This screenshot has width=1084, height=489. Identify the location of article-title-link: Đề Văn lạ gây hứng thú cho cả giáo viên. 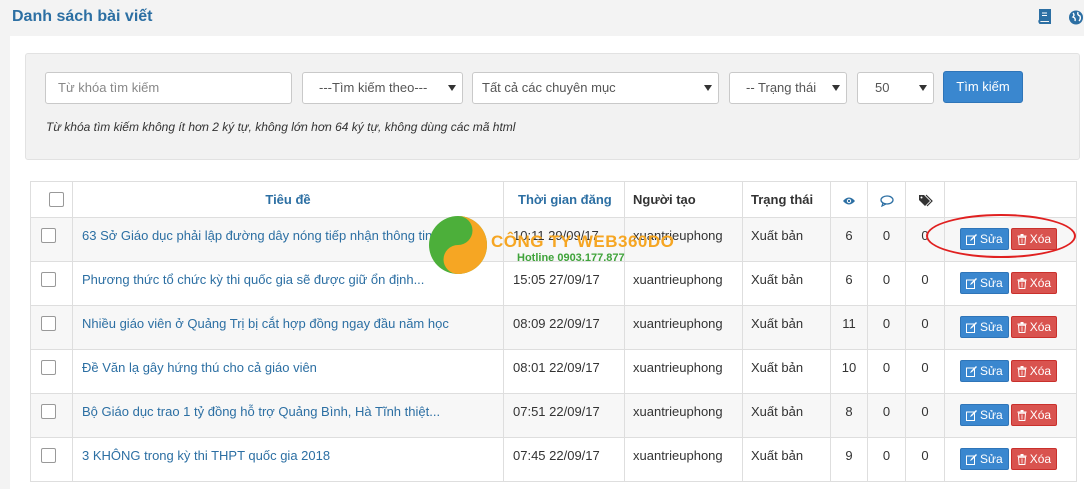
(288, 367).